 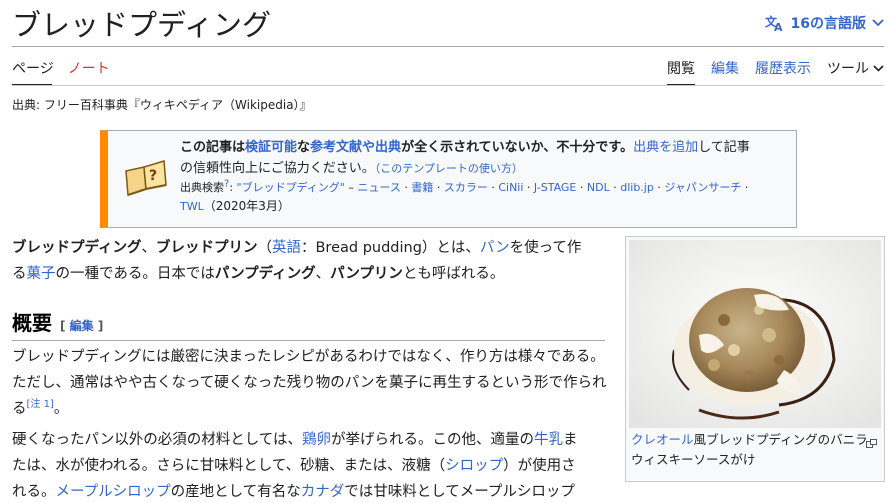 I want to click on tab-edit: 編集, so click(x=725, y=68).